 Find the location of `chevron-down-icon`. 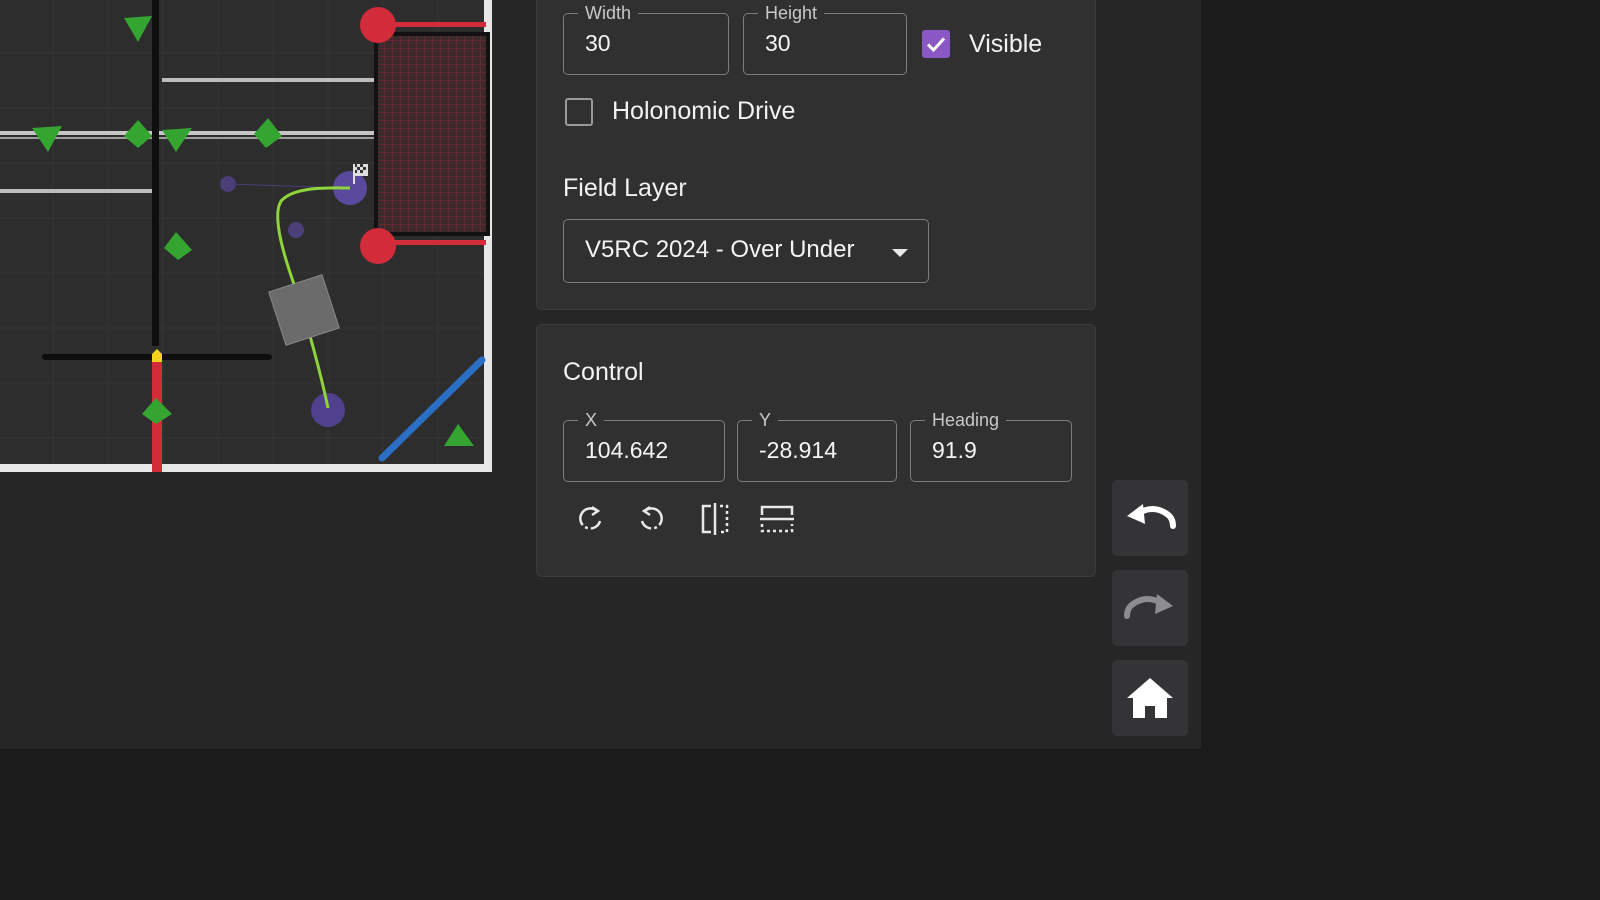

chevron-down-icon is located at coordinates (900, 253).